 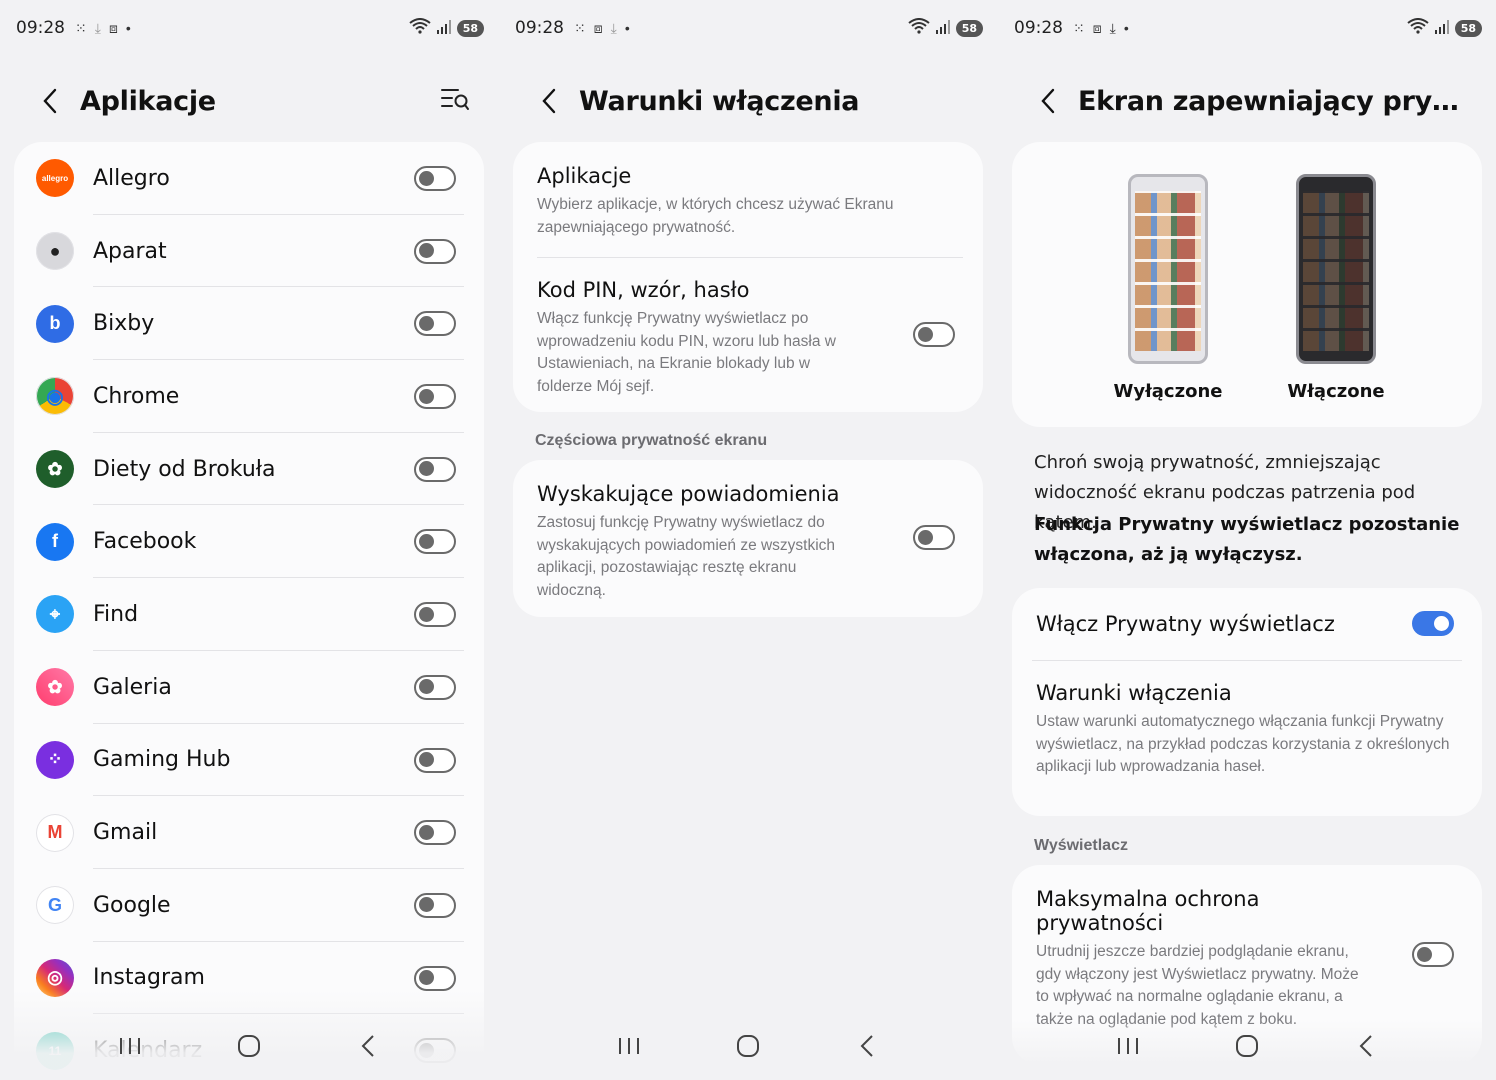 I want to click on filter-search-icon, so click(x=455, y=99).